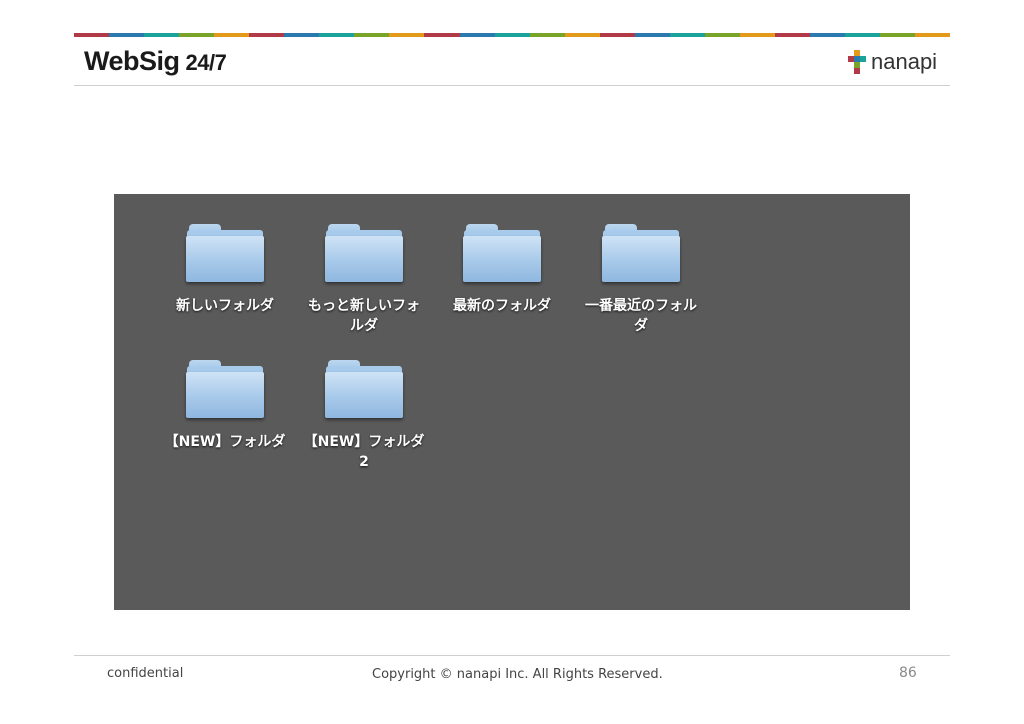 This screenshot has width=1024, height=724. Describe the element at coordinates (206, 62) in the screenshot. I see `websig-logo-sub: 24/7` at that location.